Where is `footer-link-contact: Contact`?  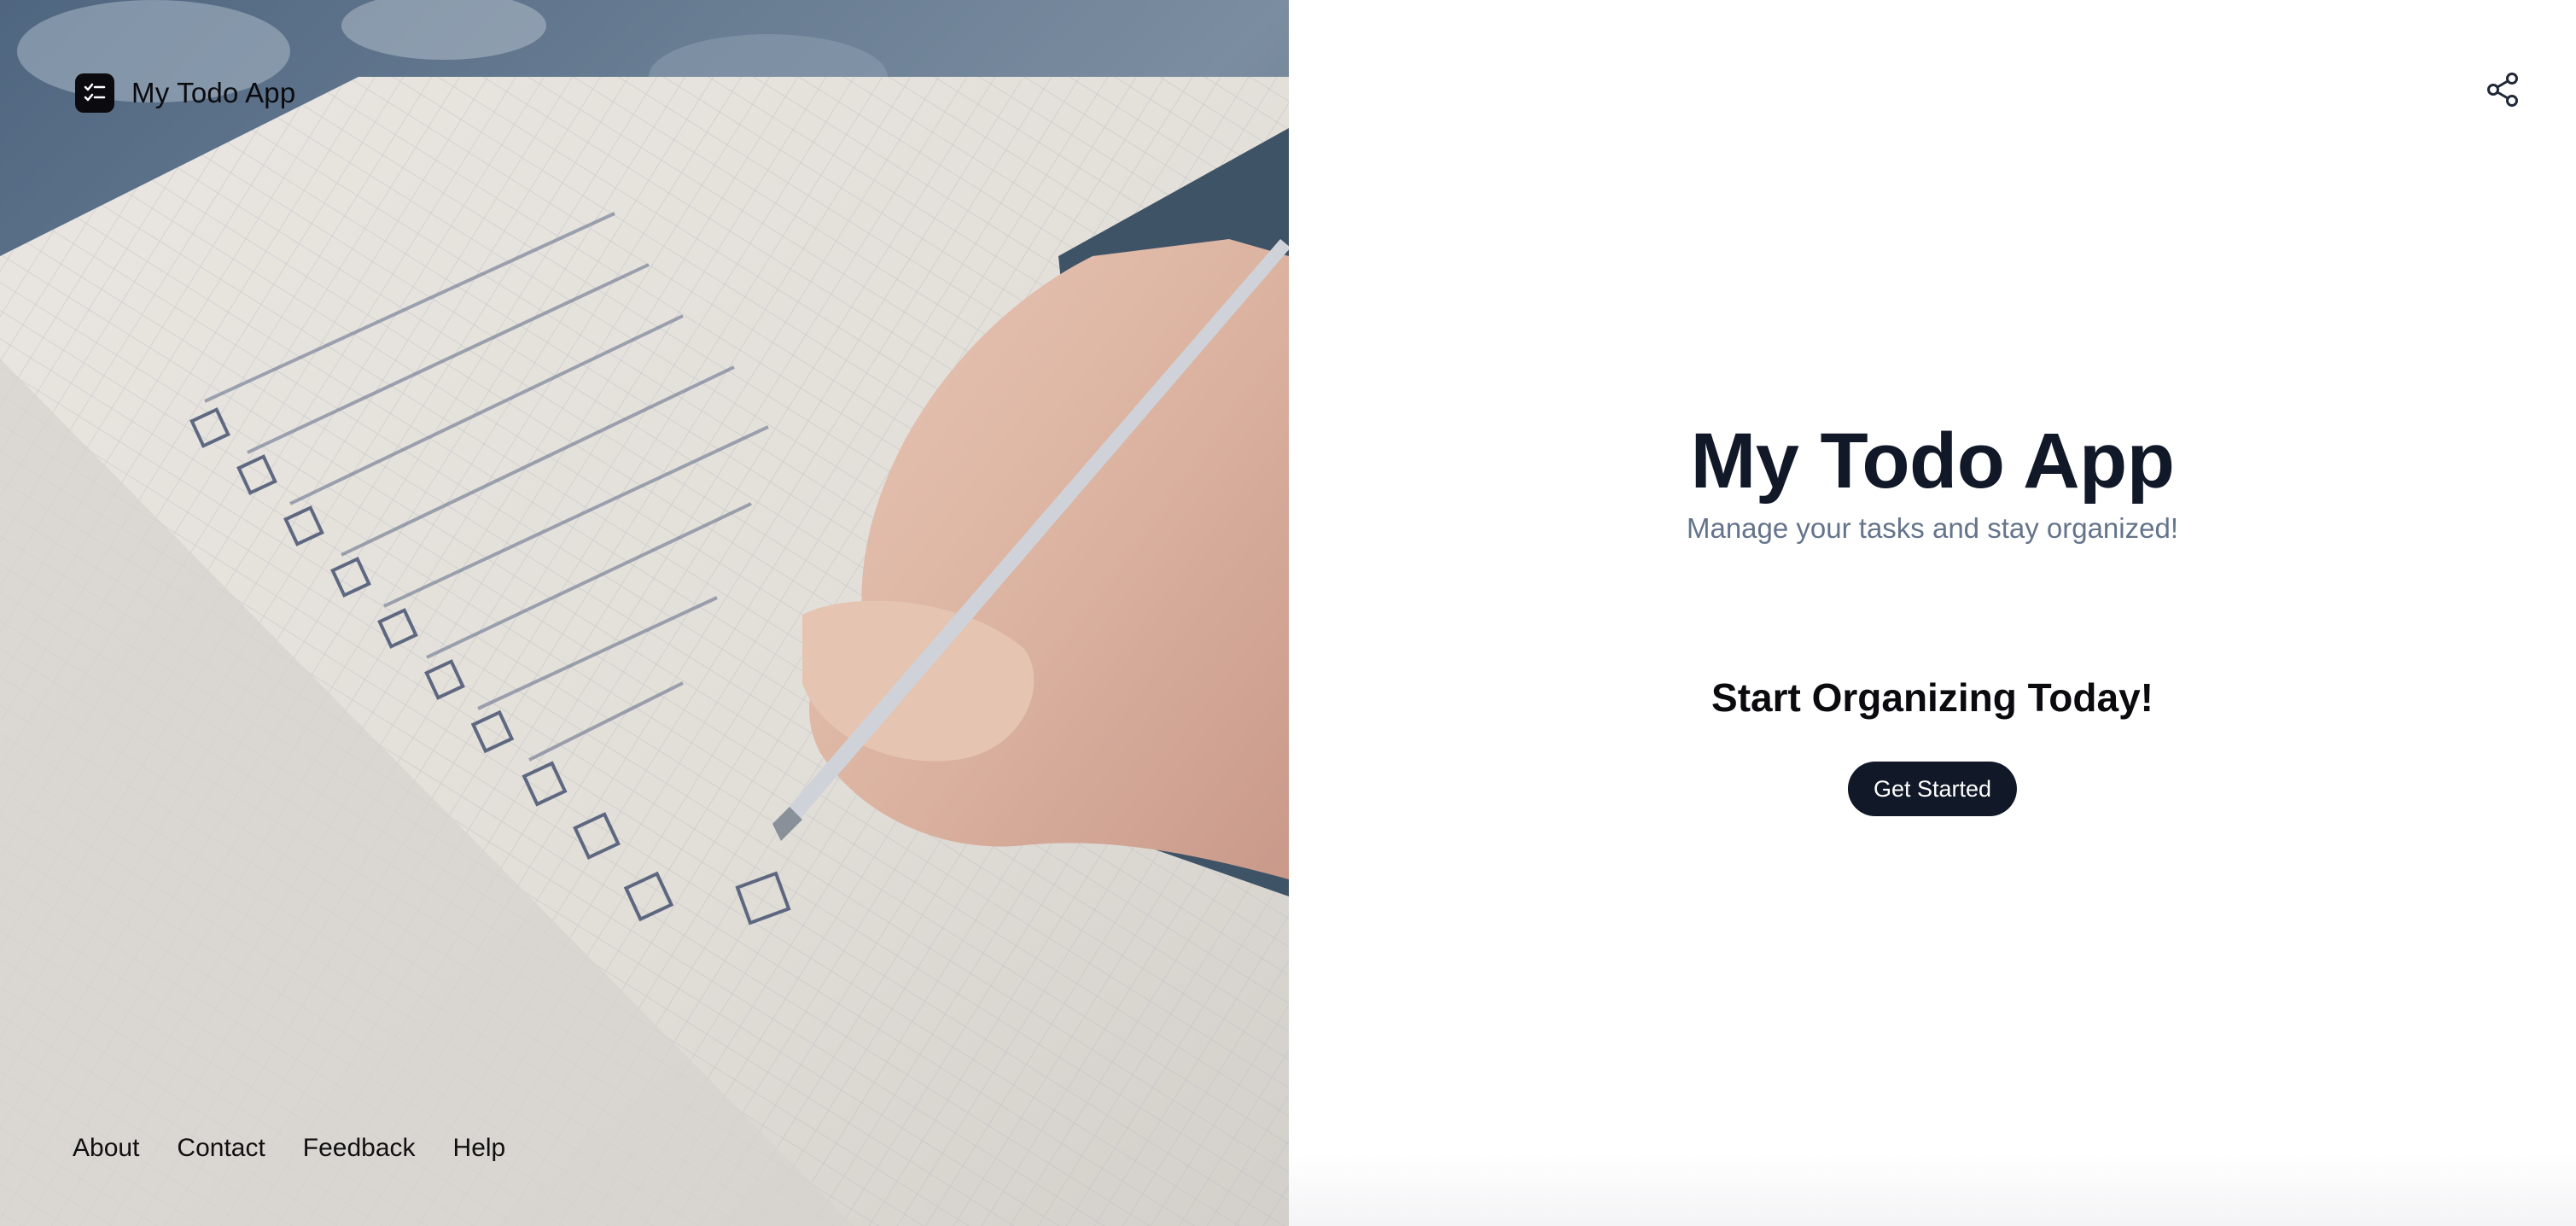 footer-link-contact: Contact is located at coordinates (221, 1148).